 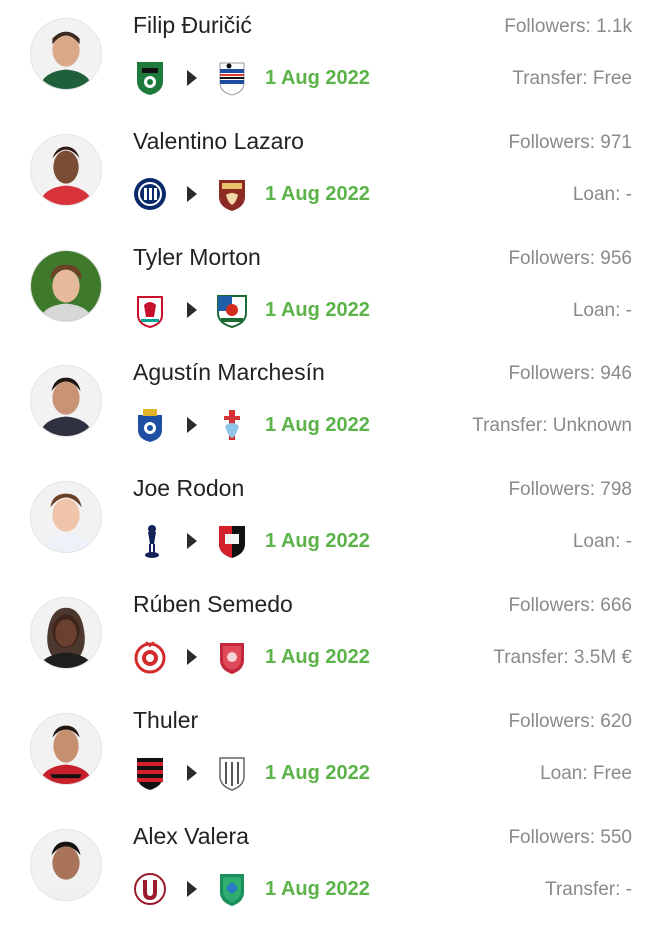 What do you see at coordinates (150, 541) in the screenshot?
I see `tottenham-crest-icon` at bounding box center [150, 541].